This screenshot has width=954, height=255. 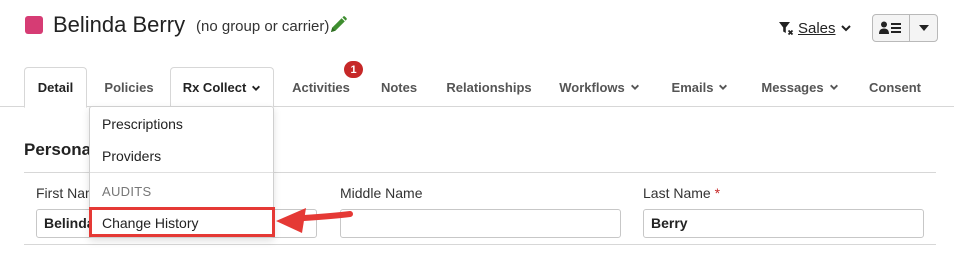 I want to click on user-list-button, so click(x=891, y=28).